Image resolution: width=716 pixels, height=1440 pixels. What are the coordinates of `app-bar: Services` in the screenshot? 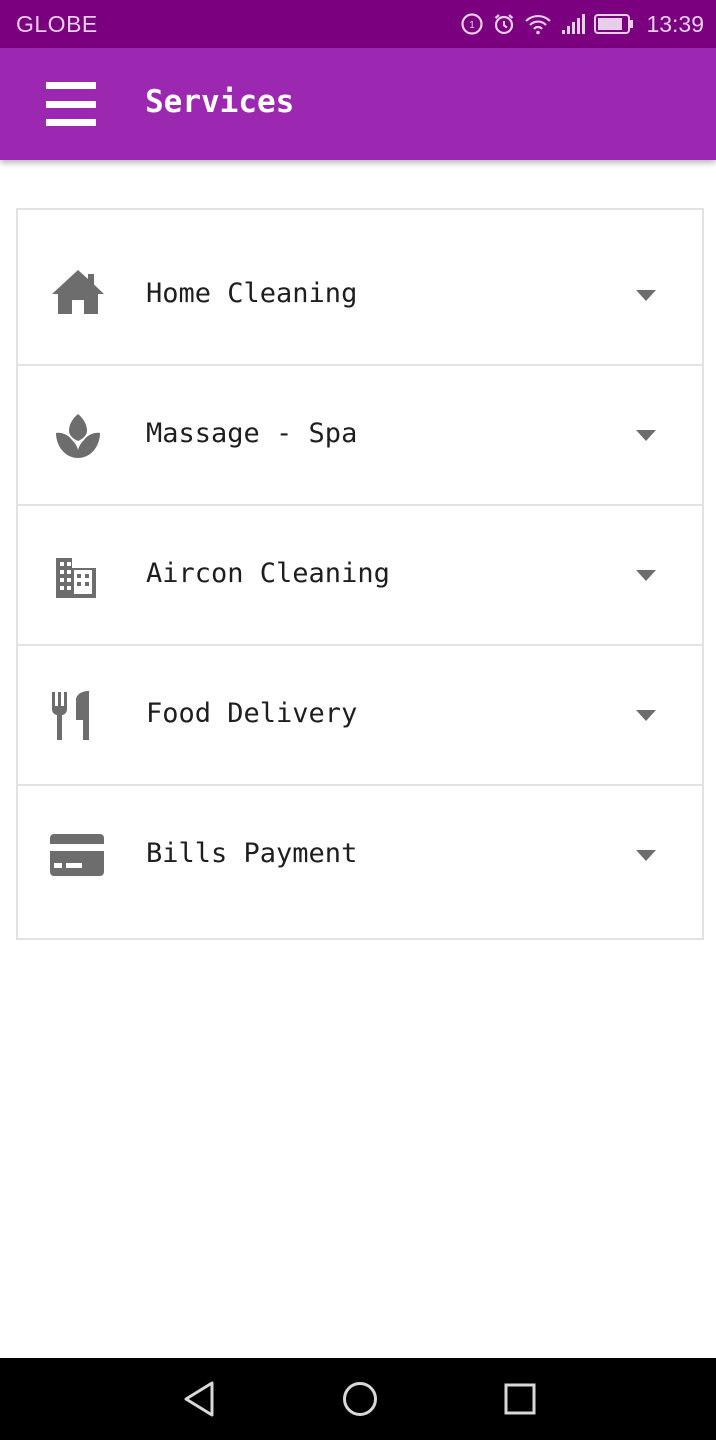 It's located at (358, 104).